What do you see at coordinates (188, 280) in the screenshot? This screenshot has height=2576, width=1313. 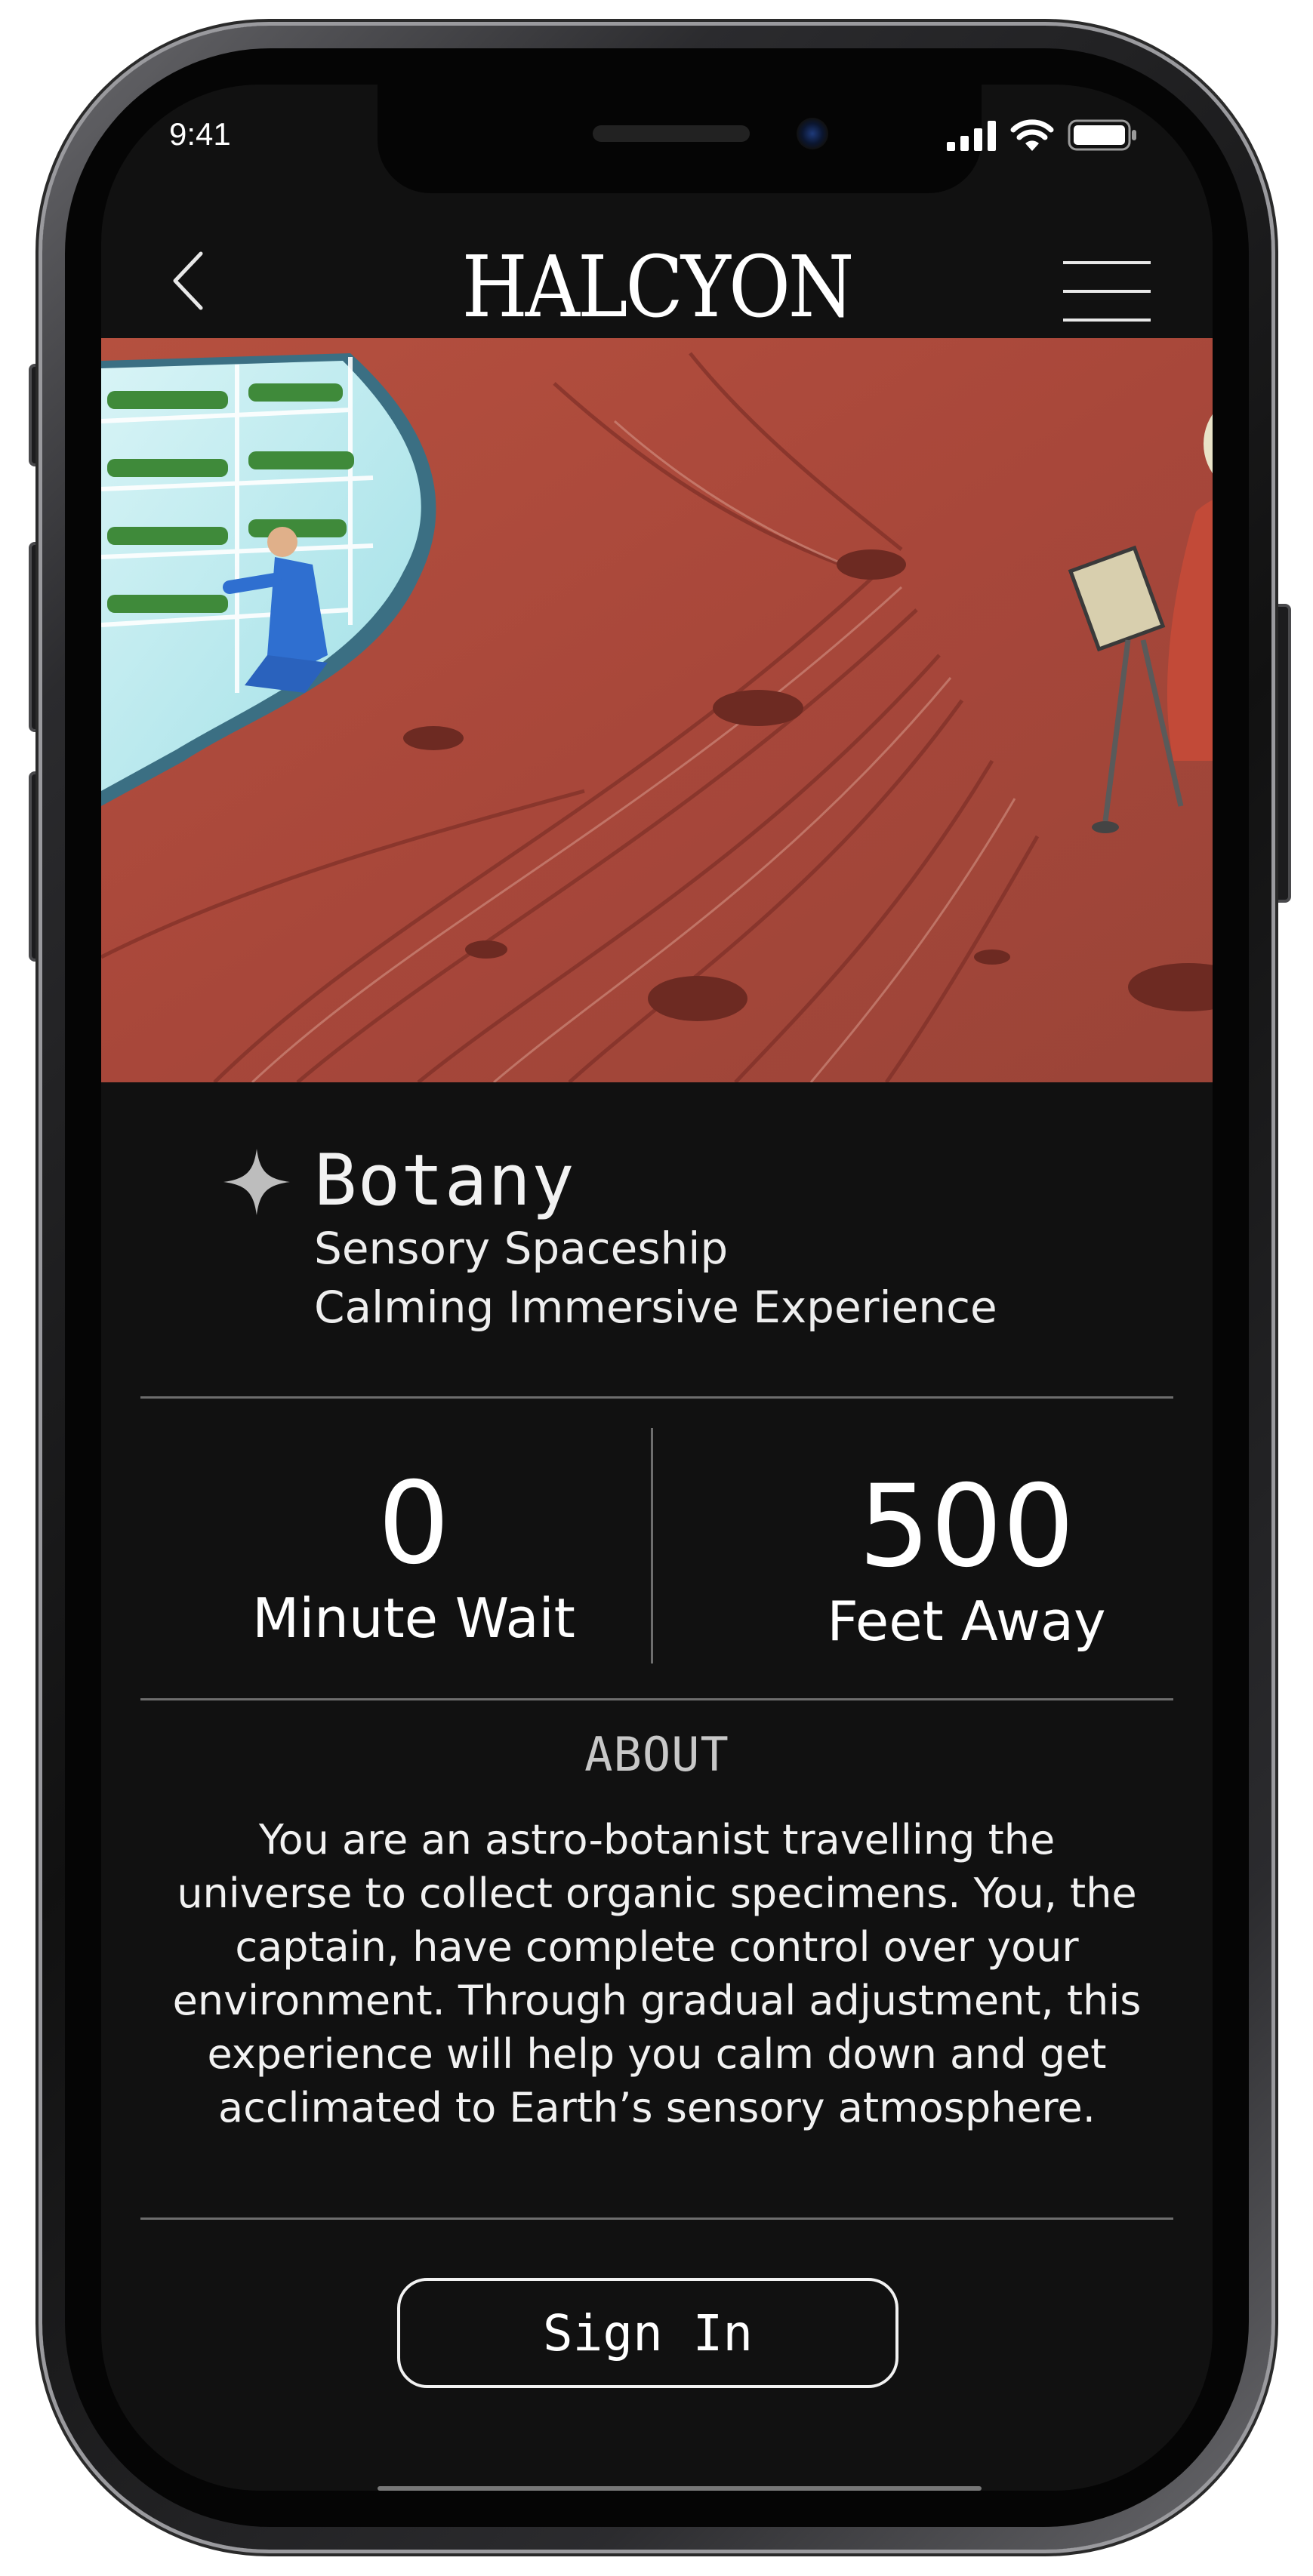 I see `chevron-left-icon` at bounding box center [188, 280].